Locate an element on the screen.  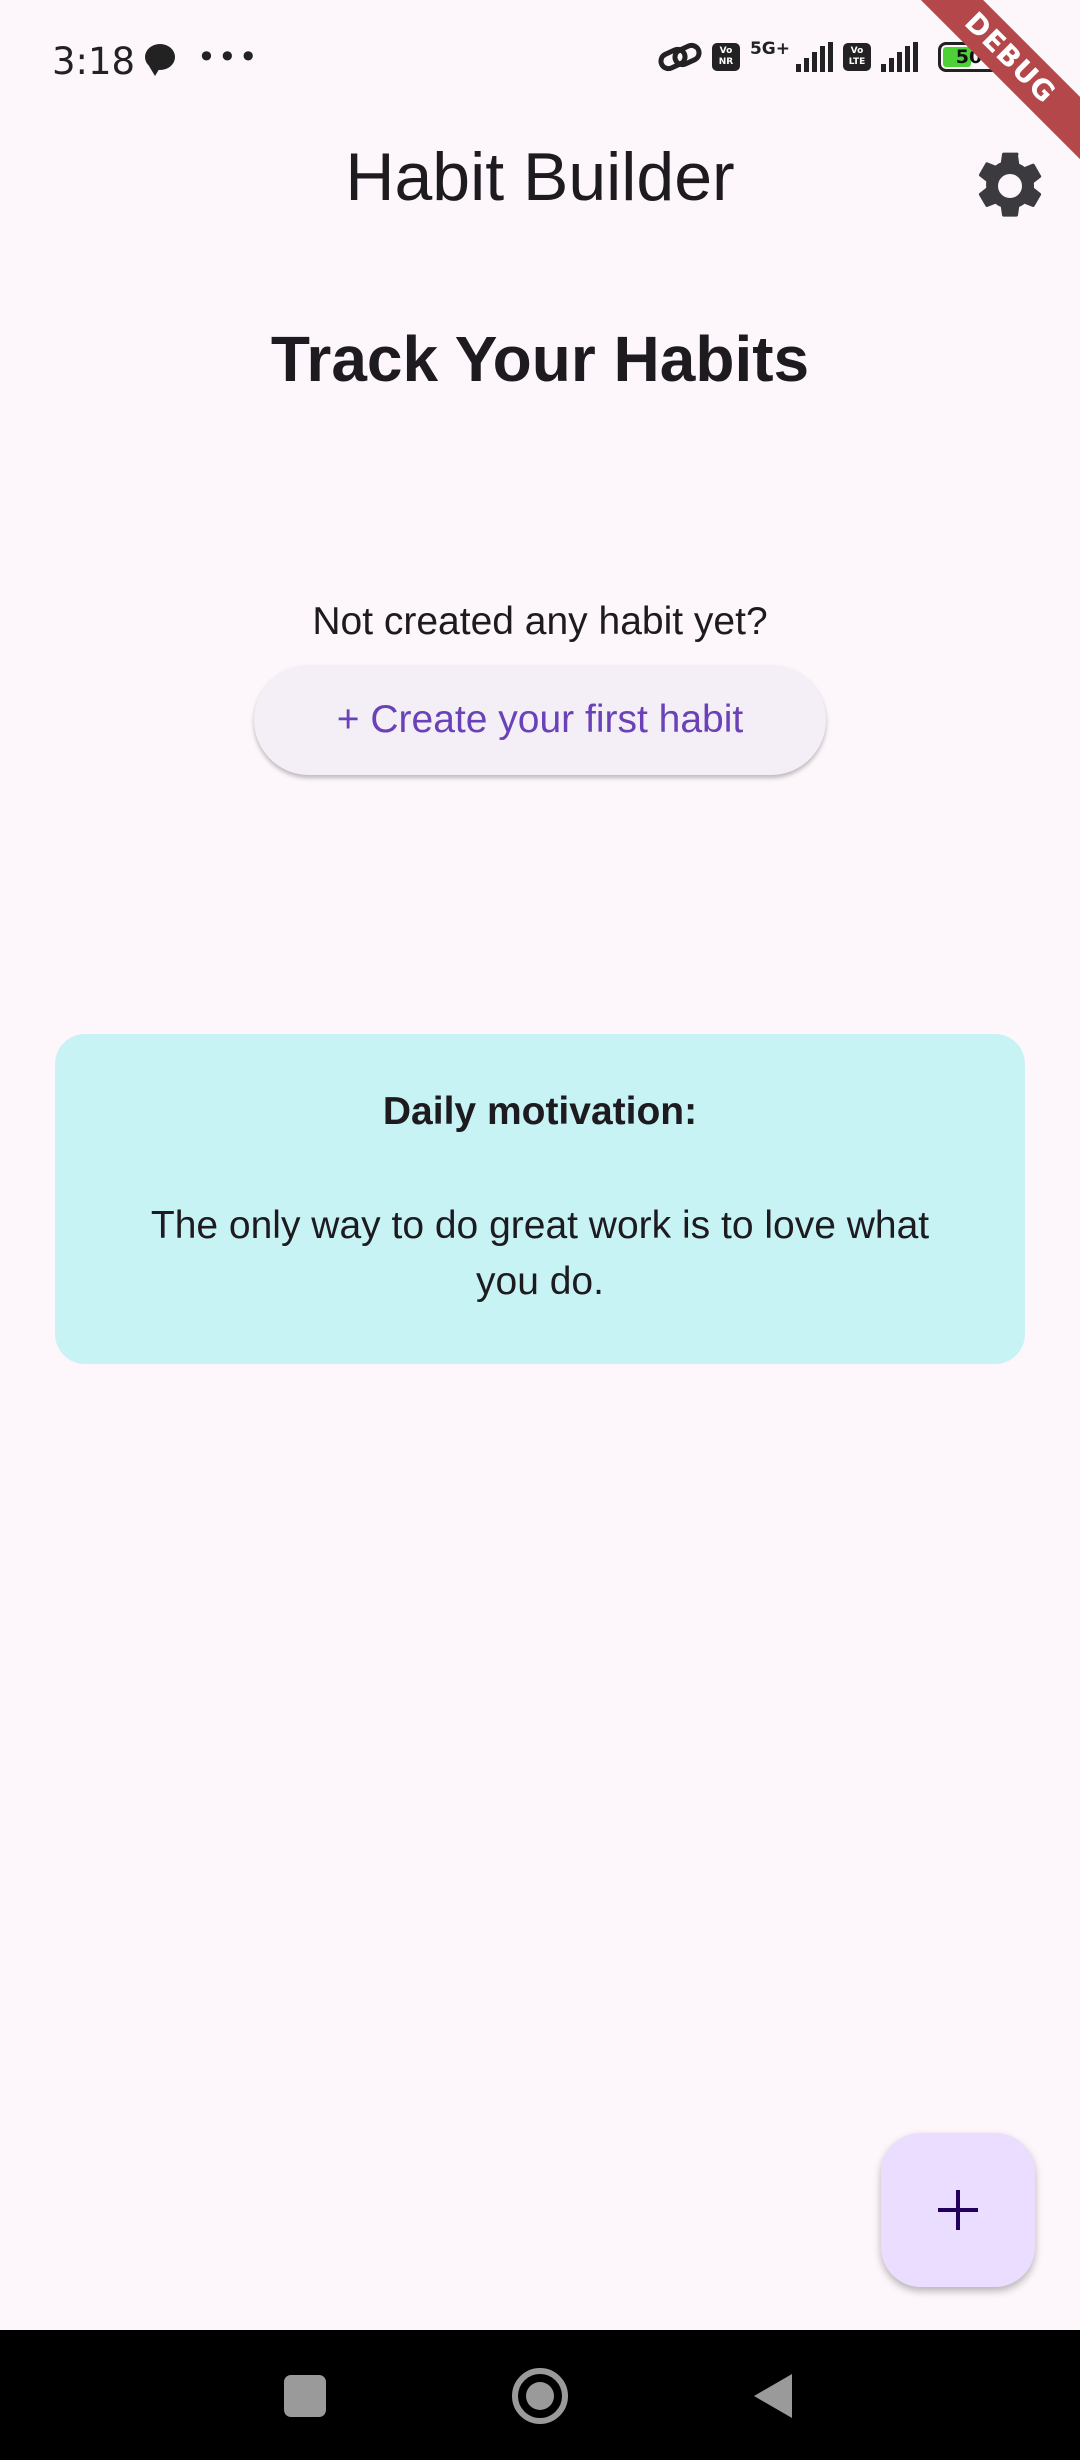
home-icon is located at coordinates (540, 2396).